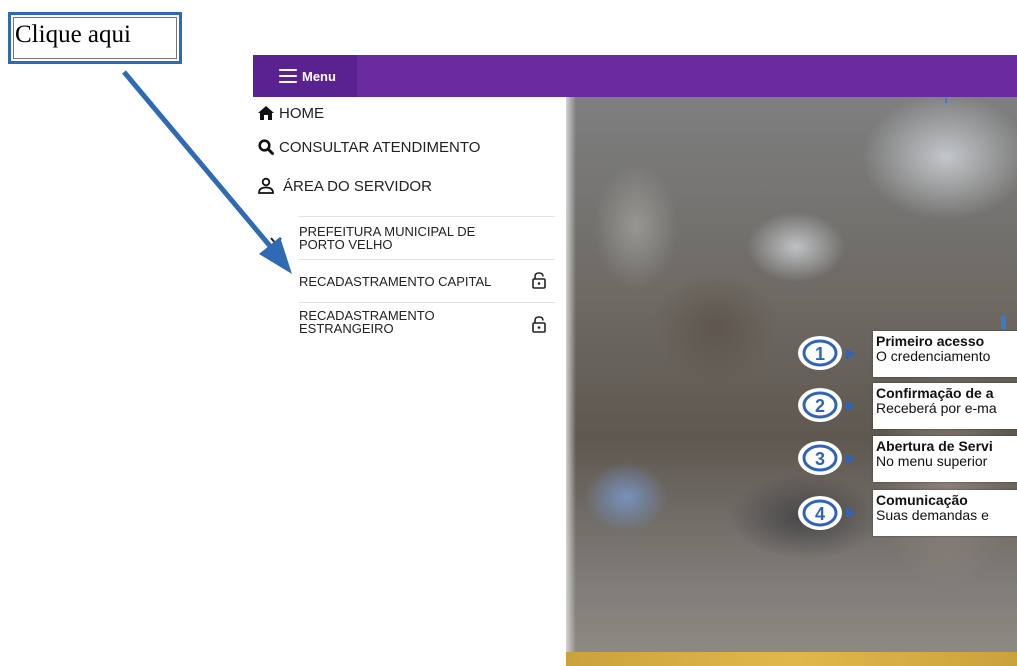  I want to click on submenu-group-label: PREFEITURA MUNICIPAL DE PORTO VELHO, so click(387, 238).